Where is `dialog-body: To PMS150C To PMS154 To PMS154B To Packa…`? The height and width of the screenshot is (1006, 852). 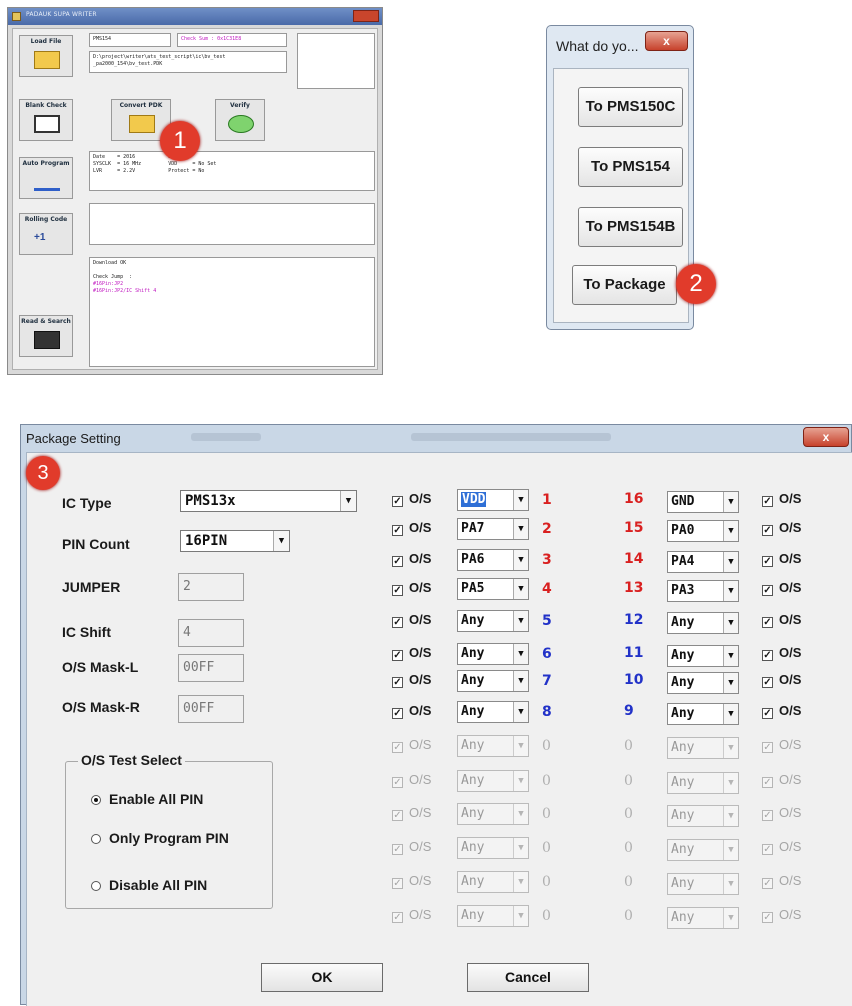
dialog-body: To PMS150C To PMS154 To PMS154B To Packa… is located at coordinates (621, 195).